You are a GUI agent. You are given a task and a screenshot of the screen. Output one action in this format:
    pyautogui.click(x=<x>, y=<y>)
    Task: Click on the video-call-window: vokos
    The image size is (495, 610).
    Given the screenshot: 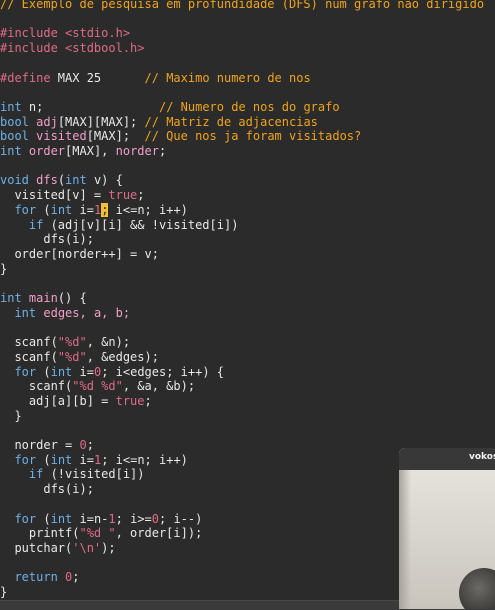 What is the action you would take?
    pyautogui.click(x=447, y=528)
    